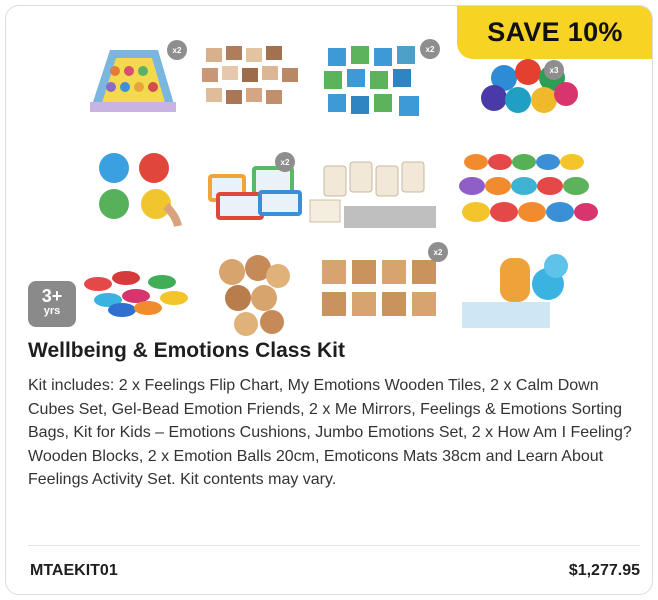 The height and width of the screenshot is (600, 658). What do you see at coordinates (255, 193) in the screenshot?
I see `me-mirrors-image` at bounding box center [255, 193].